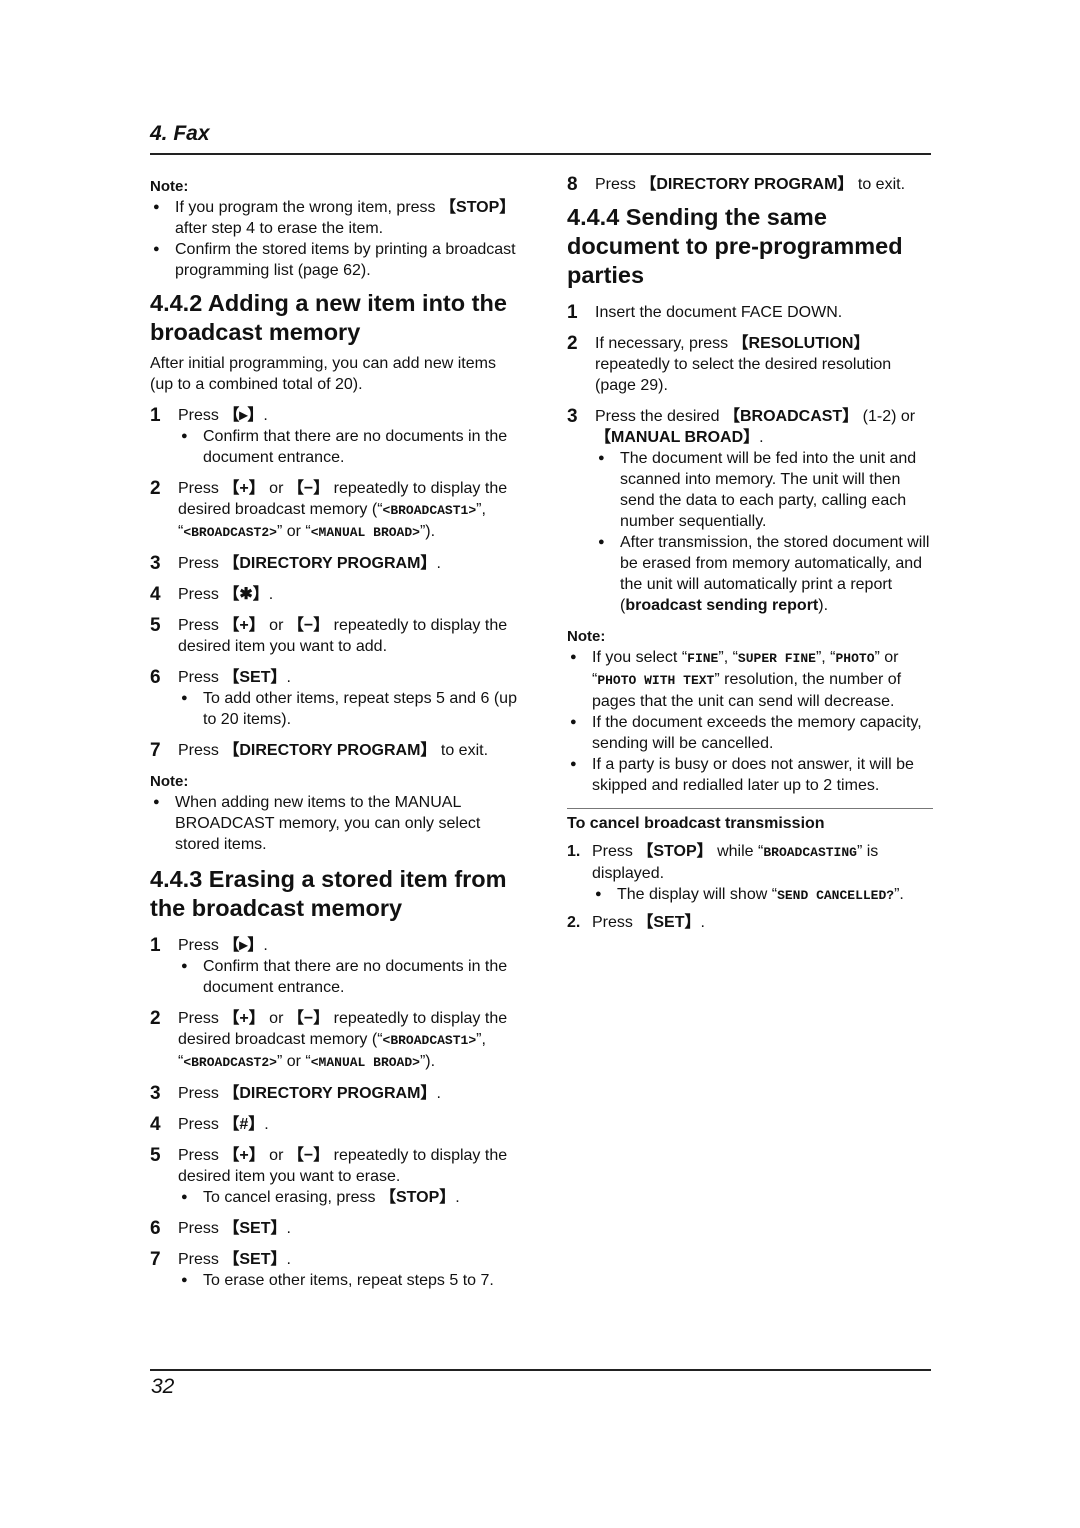 The width and height of the screenshot is (1080, 1528). What do you see at coordinates (656, 680) in the screenshot?
I see `lcd-text: PHOTO WITH TEXT` at bounding box center [656, 680].